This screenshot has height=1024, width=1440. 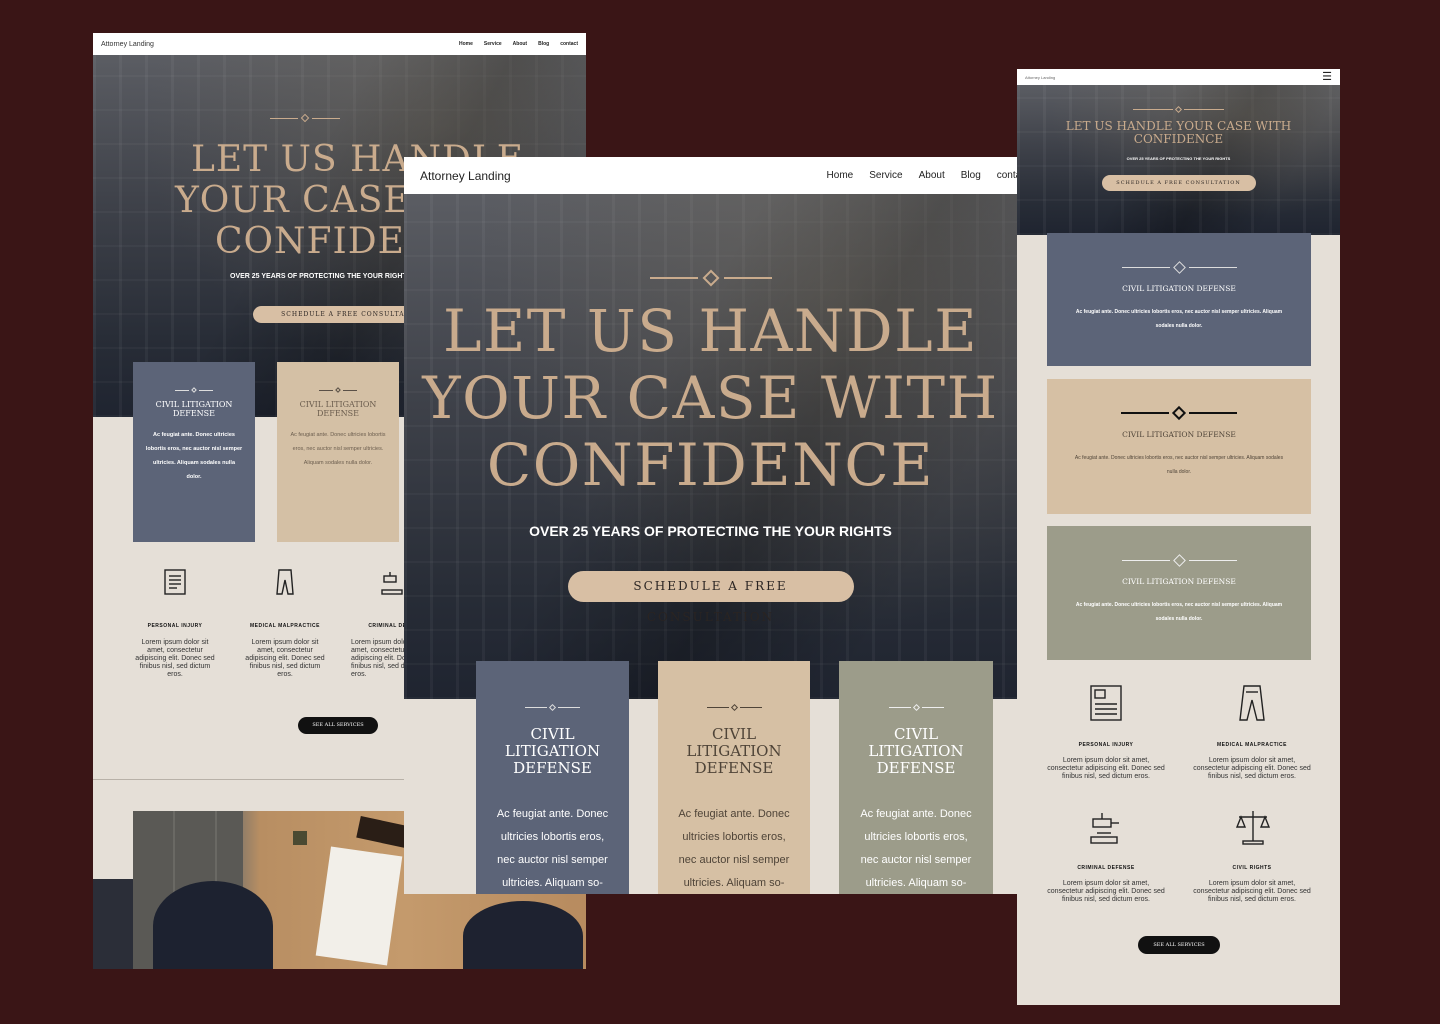 I want to click on right-lab-coat-icon, so click(x=1252, y=705).